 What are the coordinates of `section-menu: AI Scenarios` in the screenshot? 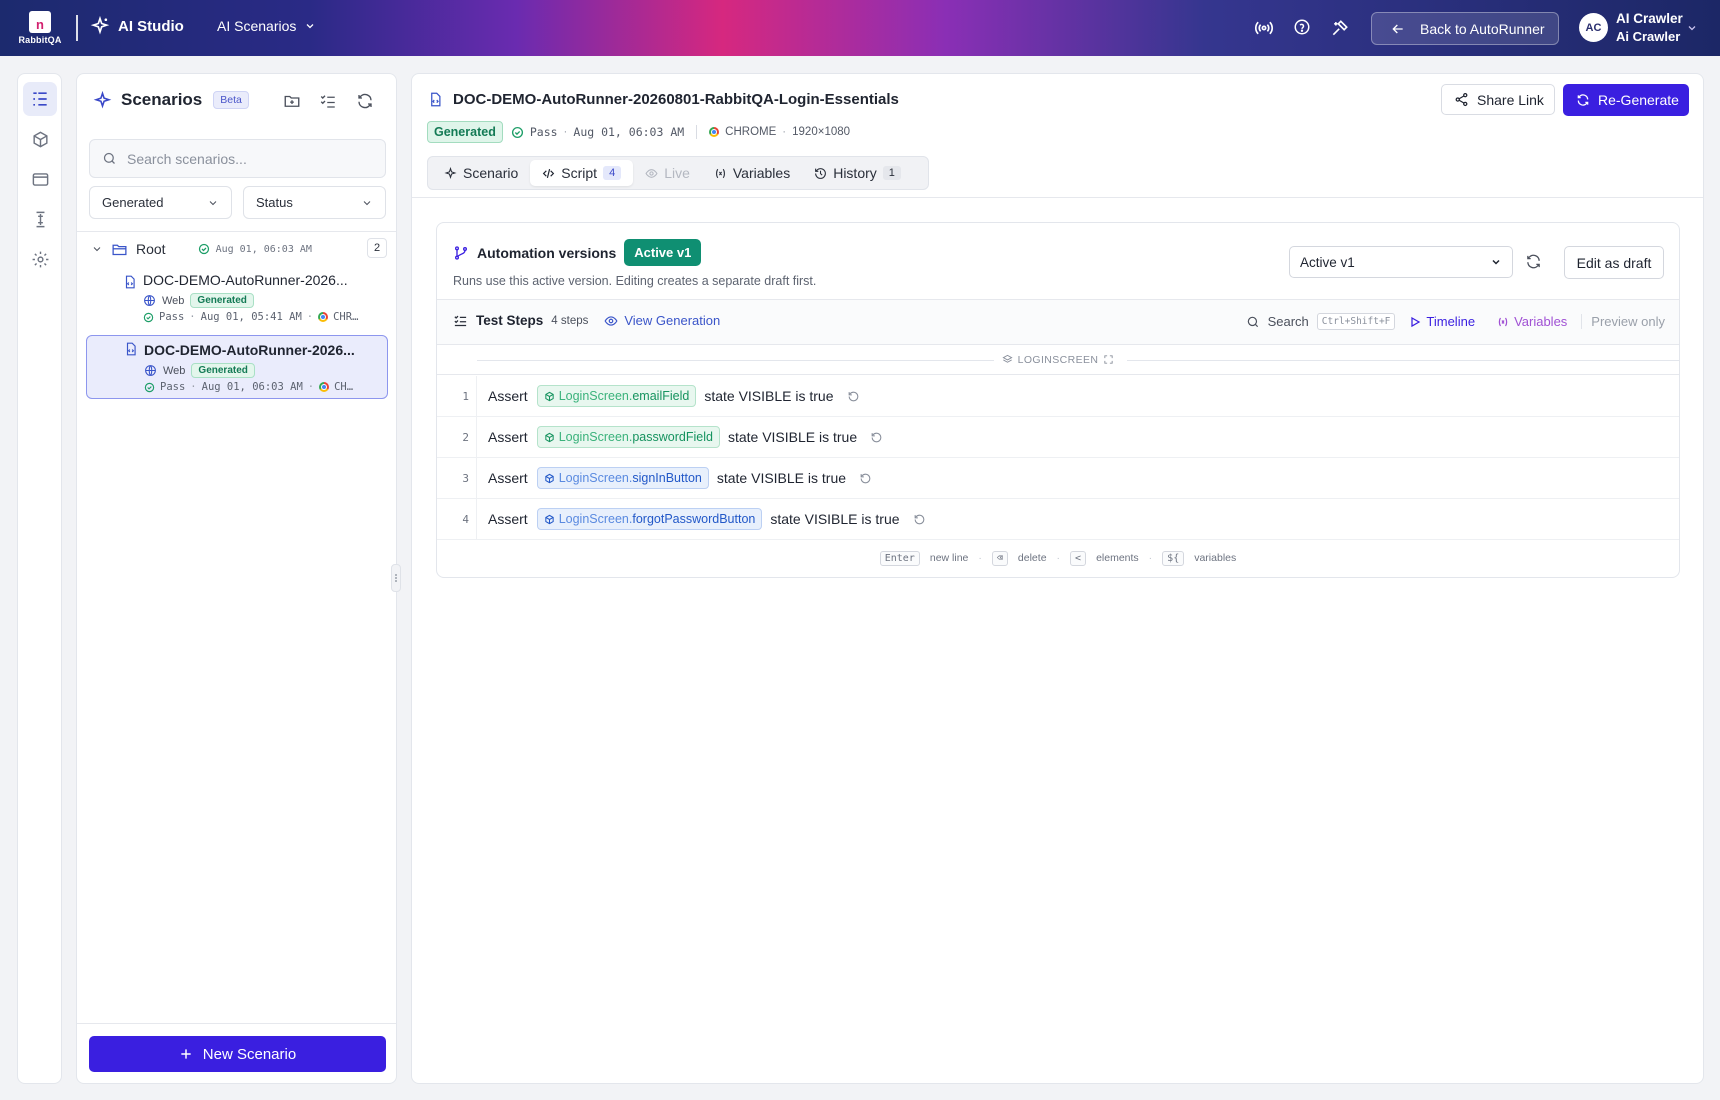 It's located at (266, 26).